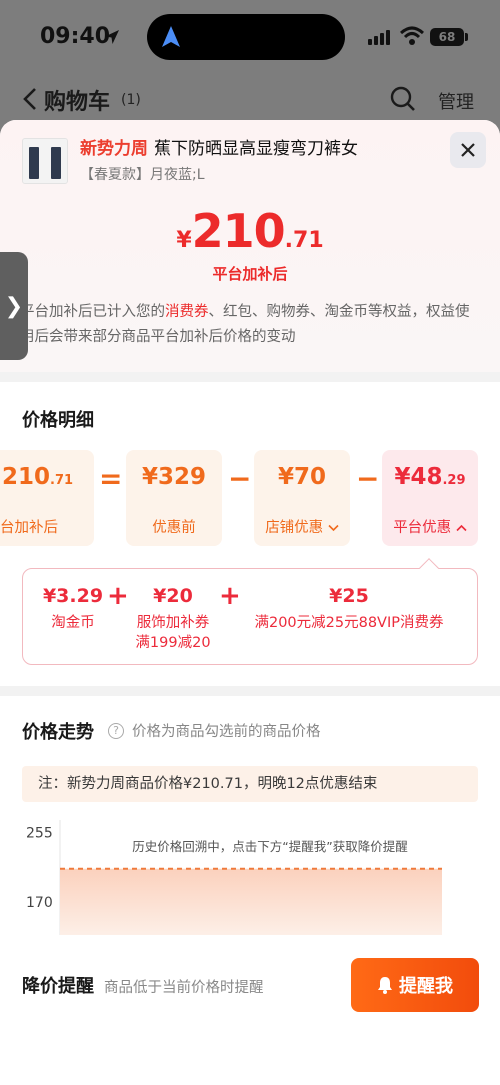  What do you see at coordinates (58, 732) in the screenshot?
I see `price-trend-title: 价格走势` at bounding box center [58, 732].